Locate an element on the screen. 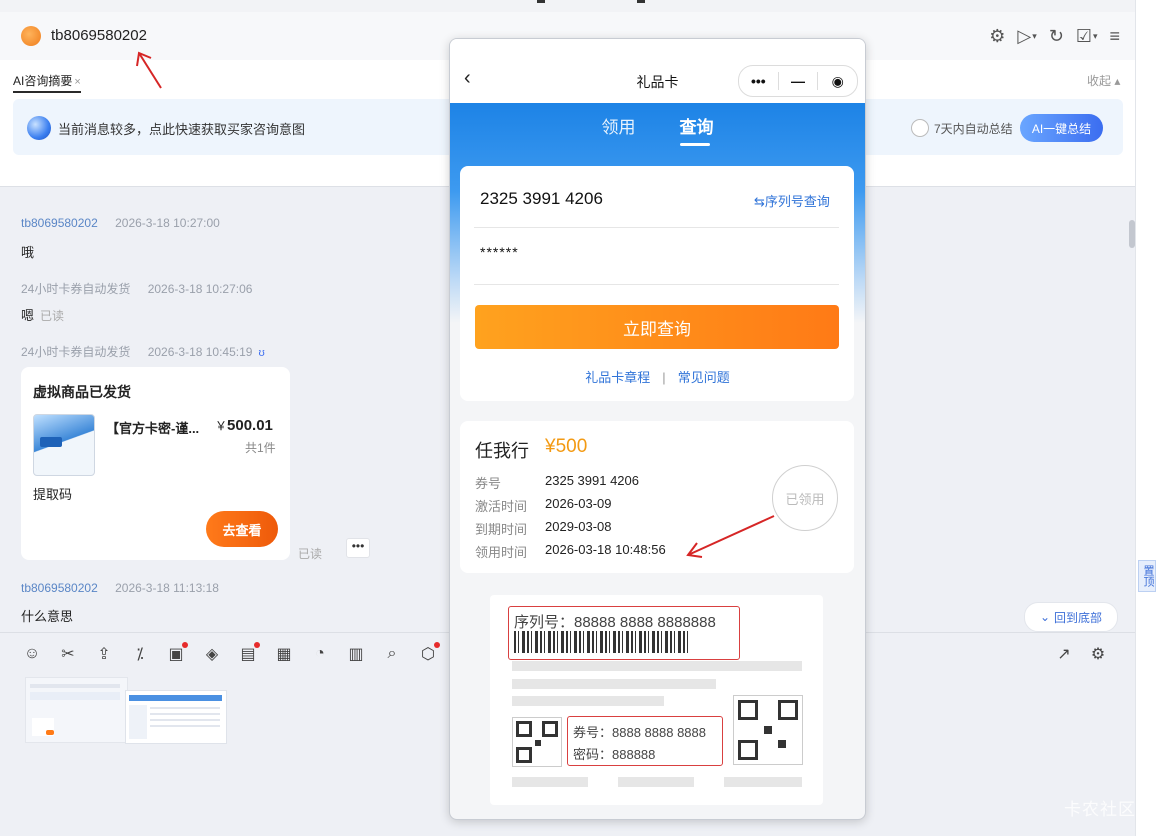  arrow-username is located at coordinates (149, 70).